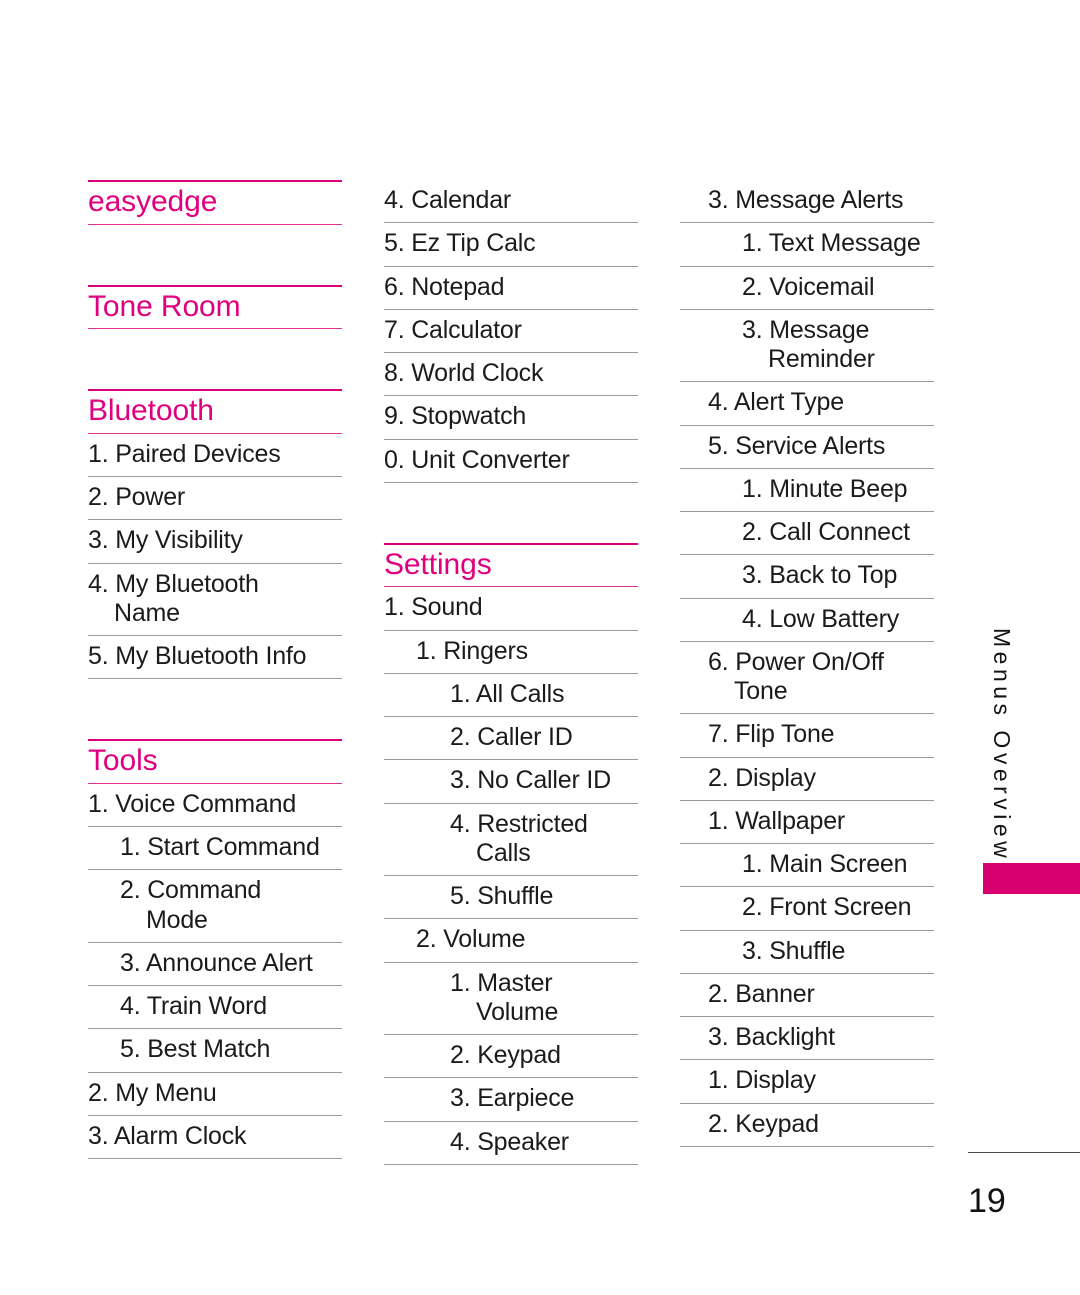  What do you see at coordinates (444, 286) in the screenshot?
I see `menu-item-label: 6. Notepad` at bounding box center [444, 286].